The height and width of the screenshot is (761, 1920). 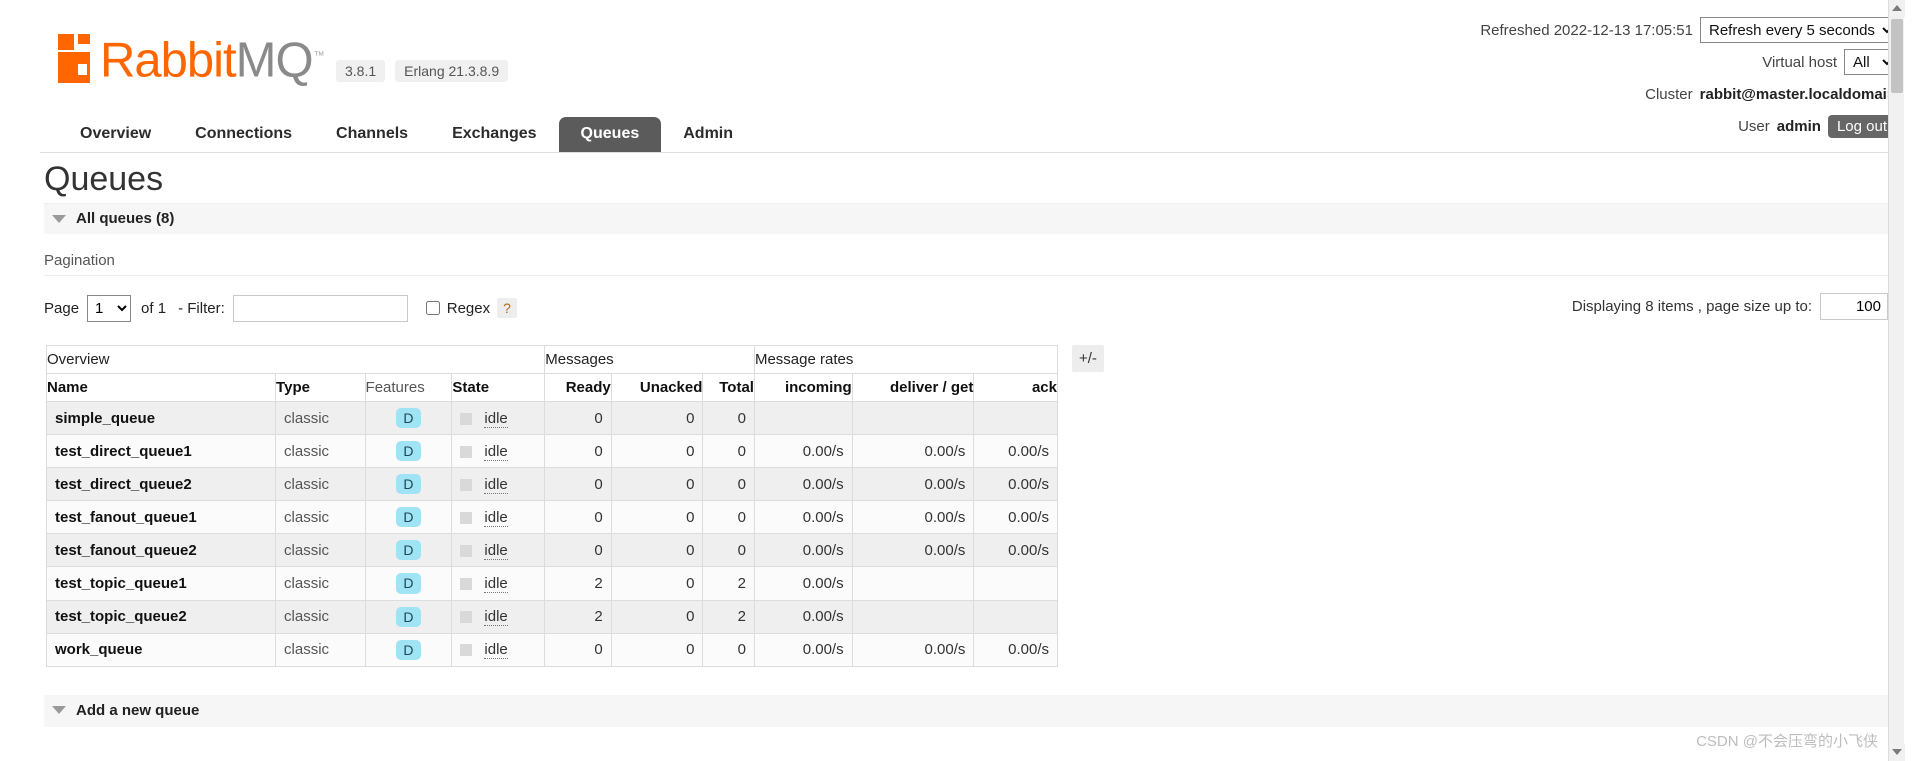 I want to click on erlang-version-badge: Erlang 21.3.8.9, so click(x=452, y=71).